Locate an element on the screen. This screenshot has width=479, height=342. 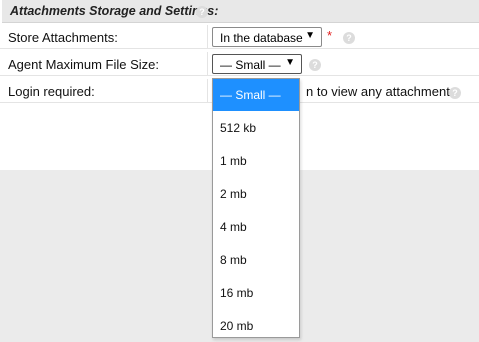
dropdown-option: 4 mb is located at coordinates (256, 227).